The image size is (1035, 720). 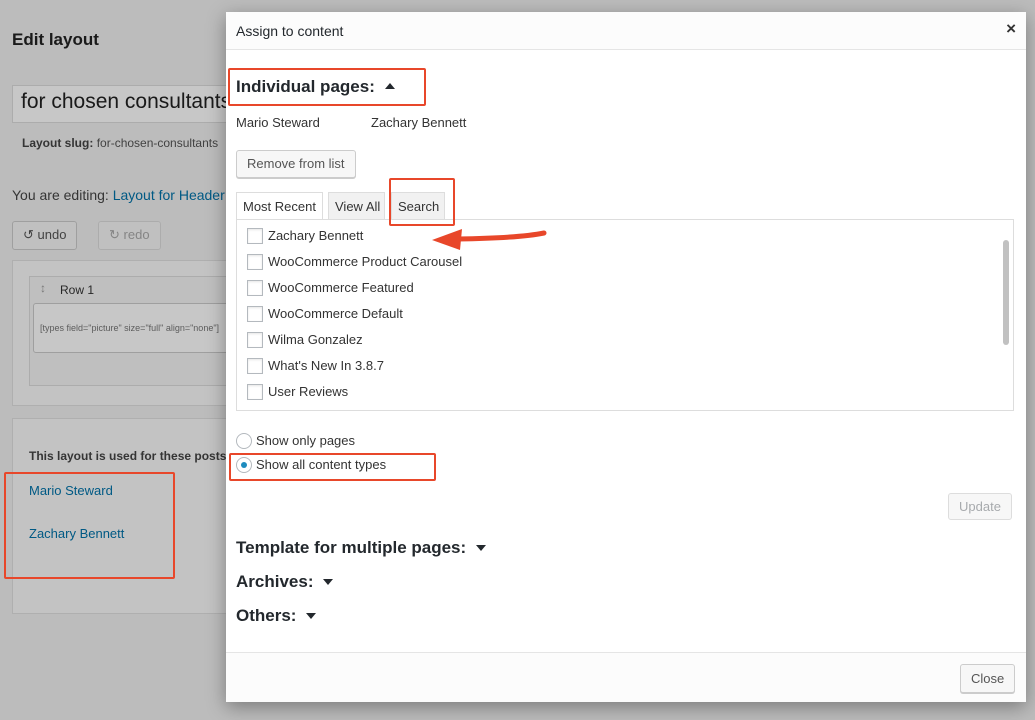 I want to click on dialog-header: Assign to content ×, so click(x=626, y=31).